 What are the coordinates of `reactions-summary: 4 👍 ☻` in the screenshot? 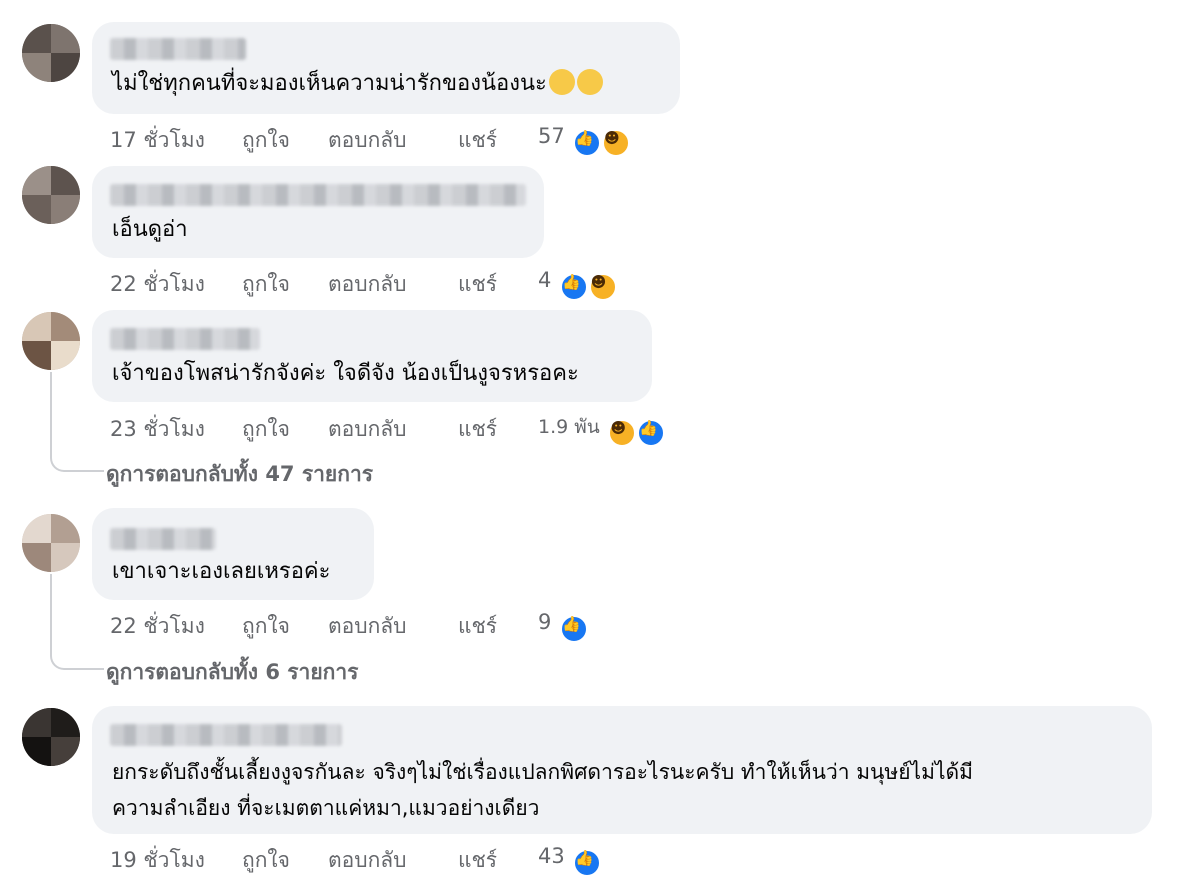 It's located at (577, 284).